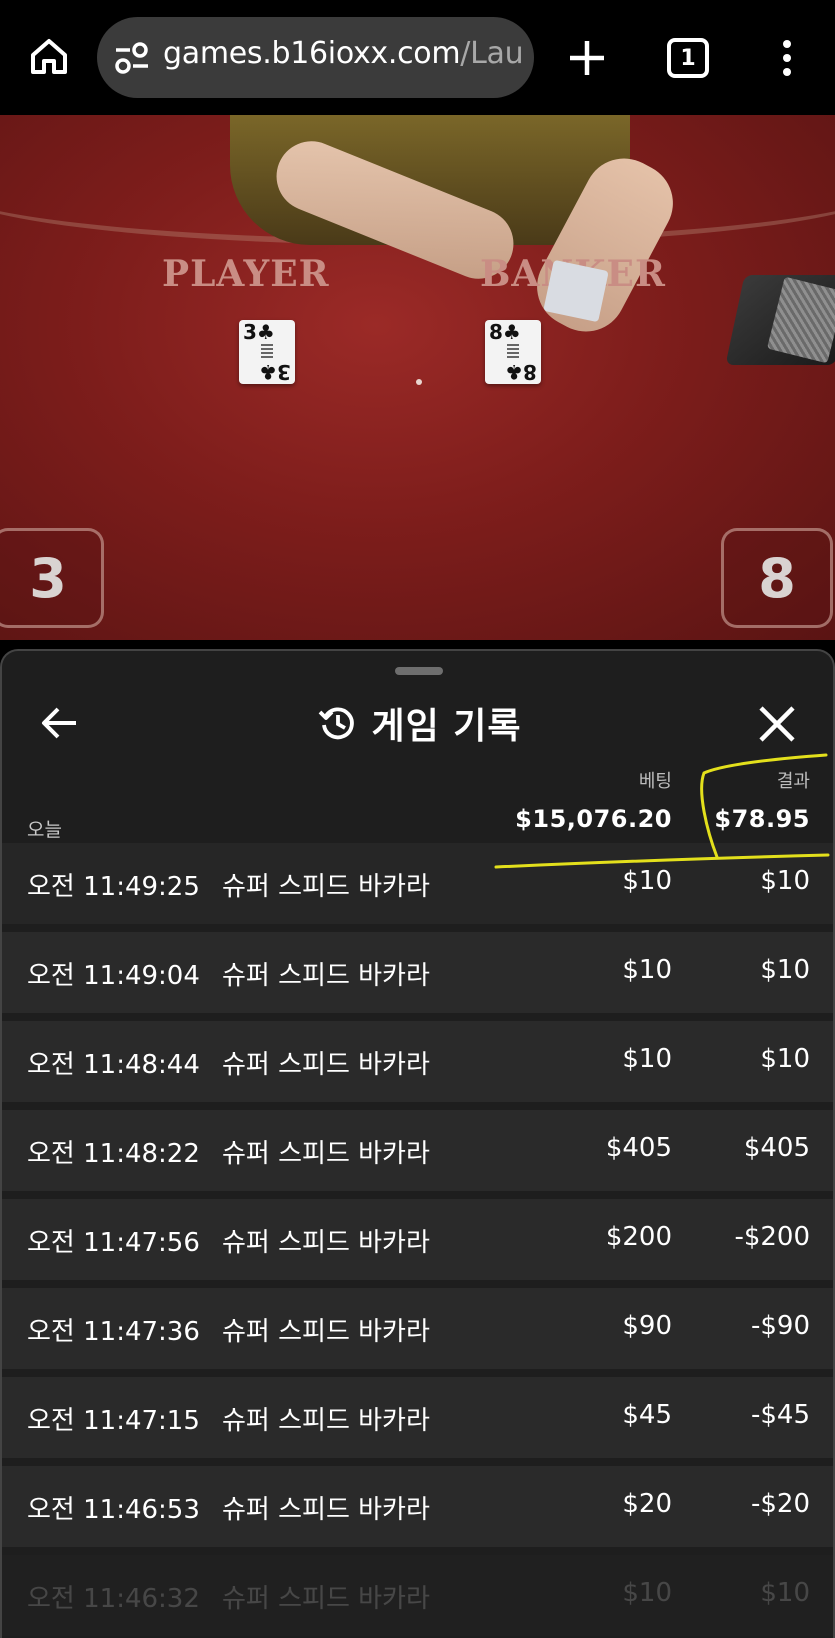 The height and width of the screenshot is (1638, 835). I want to click on history-row: 오전 11:47:36 슈퍼 스피드 바카라 $90 -$90, so click(417, 1328).